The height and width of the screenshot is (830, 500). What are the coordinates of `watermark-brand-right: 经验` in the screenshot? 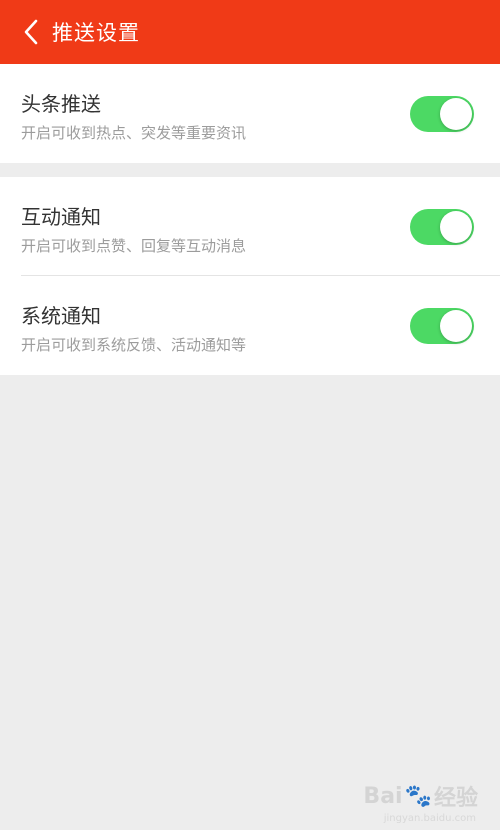 It's located at (455, 798).